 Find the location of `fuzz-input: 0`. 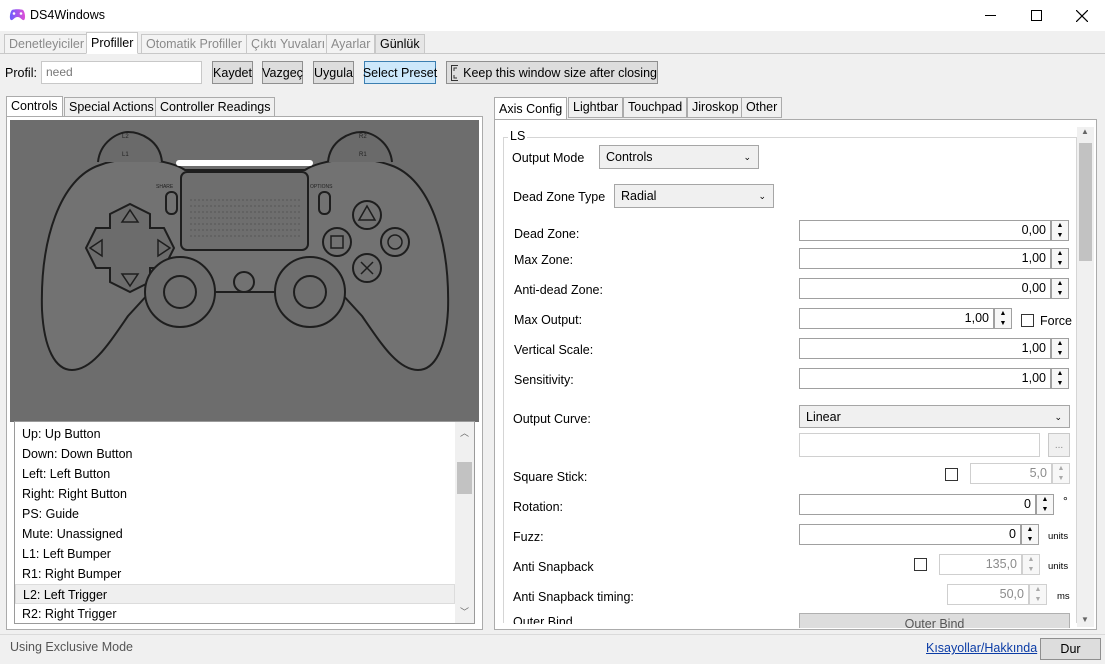

fuzz-input: 0 is located at coordinates (910, 534).